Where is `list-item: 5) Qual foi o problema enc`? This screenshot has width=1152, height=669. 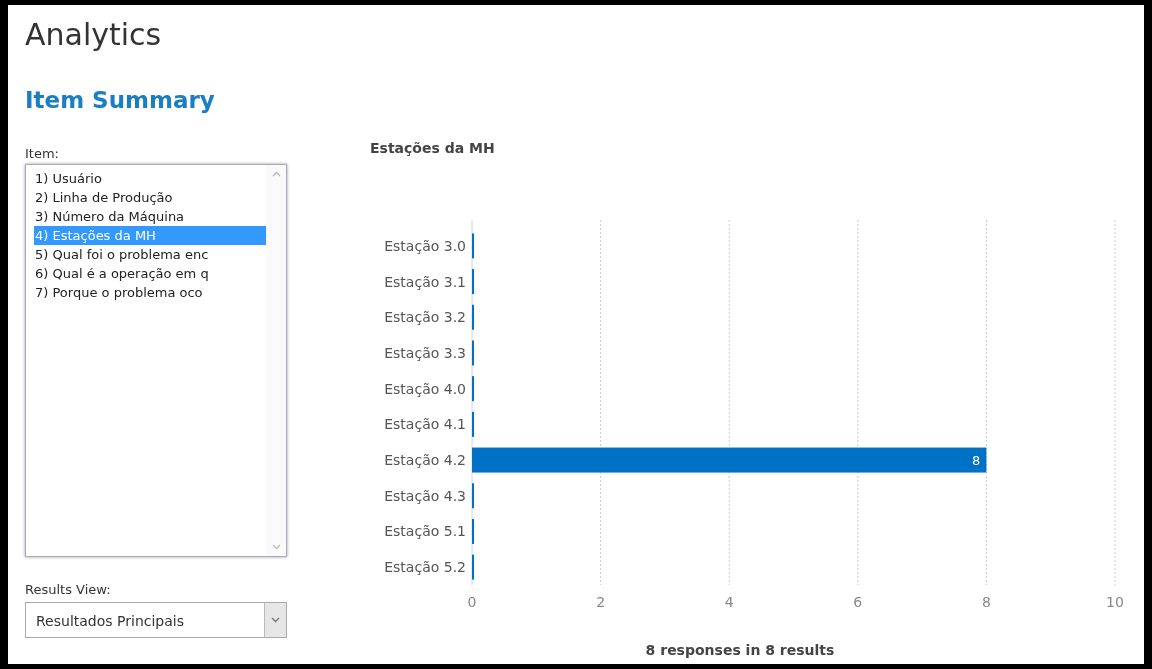 list-item: 5) Qual foi o problema enc is located at coordinates (150, 254).